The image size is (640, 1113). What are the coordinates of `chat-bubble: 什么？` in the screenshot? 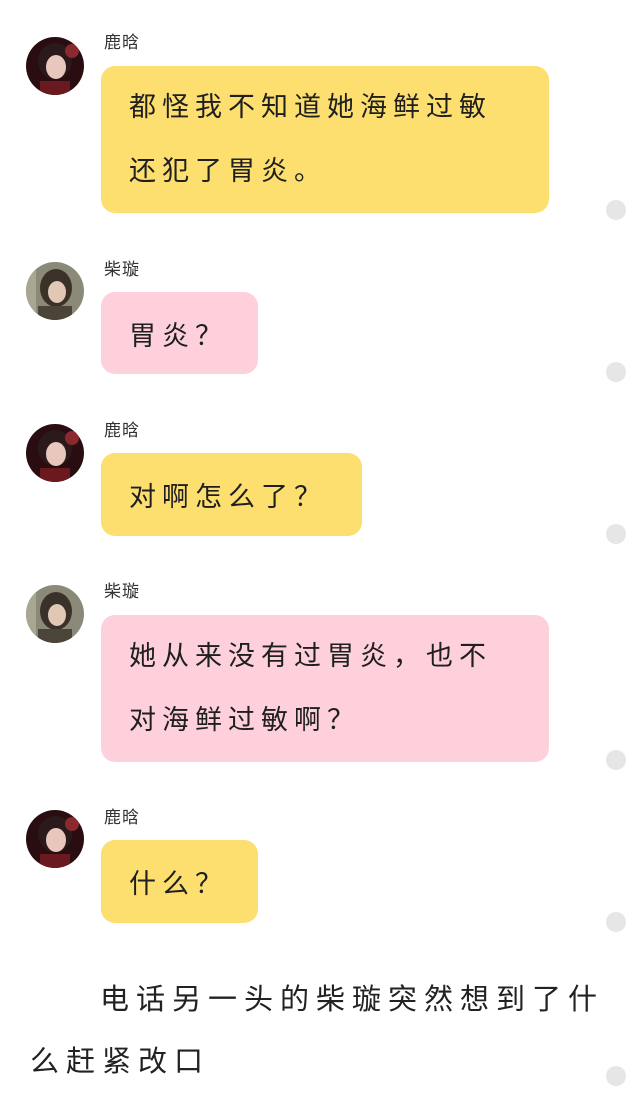 It's located at (179, 881).